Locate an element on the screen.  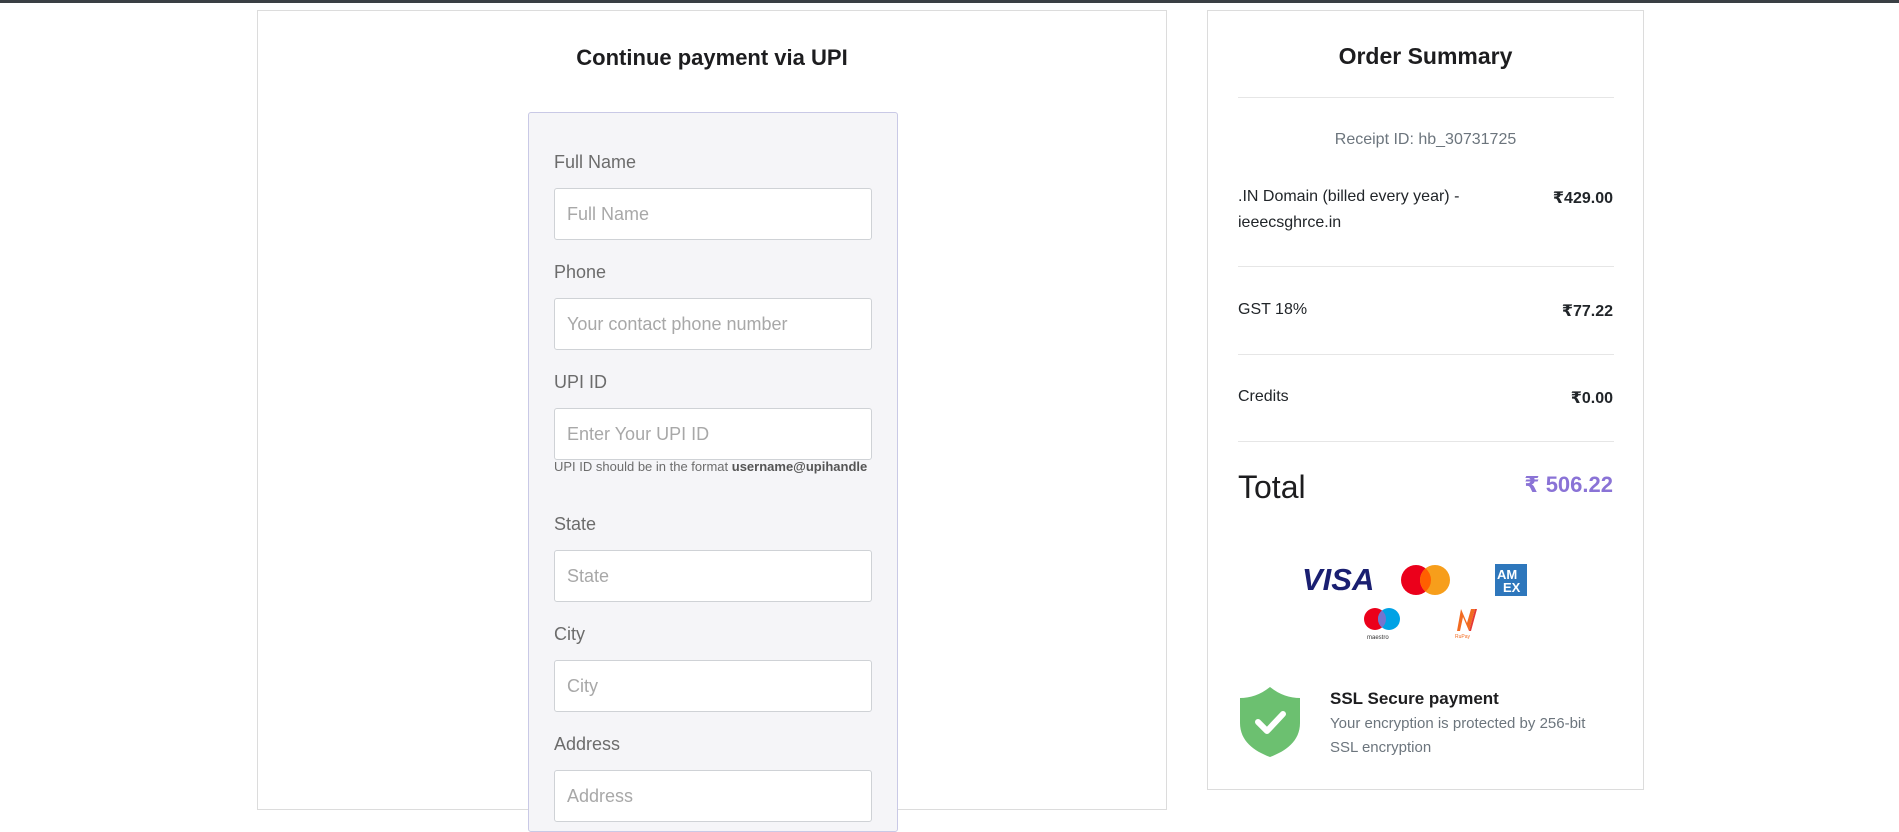
total-label: Total is located at coordinates (1272, 487).